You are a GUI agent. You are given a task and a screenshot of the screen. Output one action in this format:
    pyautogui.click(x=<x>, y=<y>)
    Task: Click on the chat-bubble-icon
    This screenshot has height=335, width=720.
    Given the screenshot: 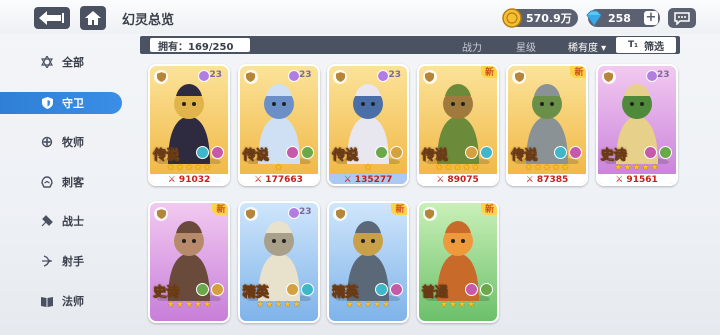 What is the action you would take?
    pyautogui.click(x=682, y=18)
    